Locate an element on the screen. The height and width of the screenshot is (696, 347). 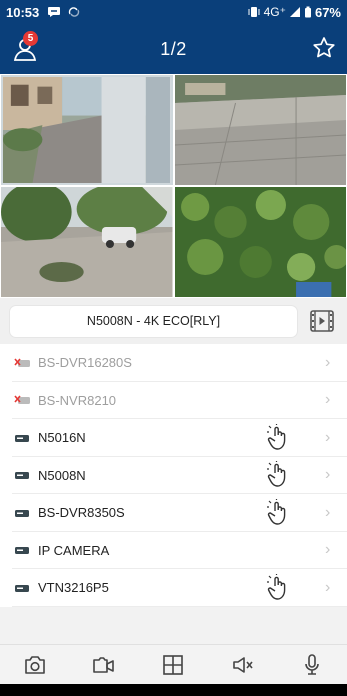
battery-level: 67% is located at coordinates (327, 12).